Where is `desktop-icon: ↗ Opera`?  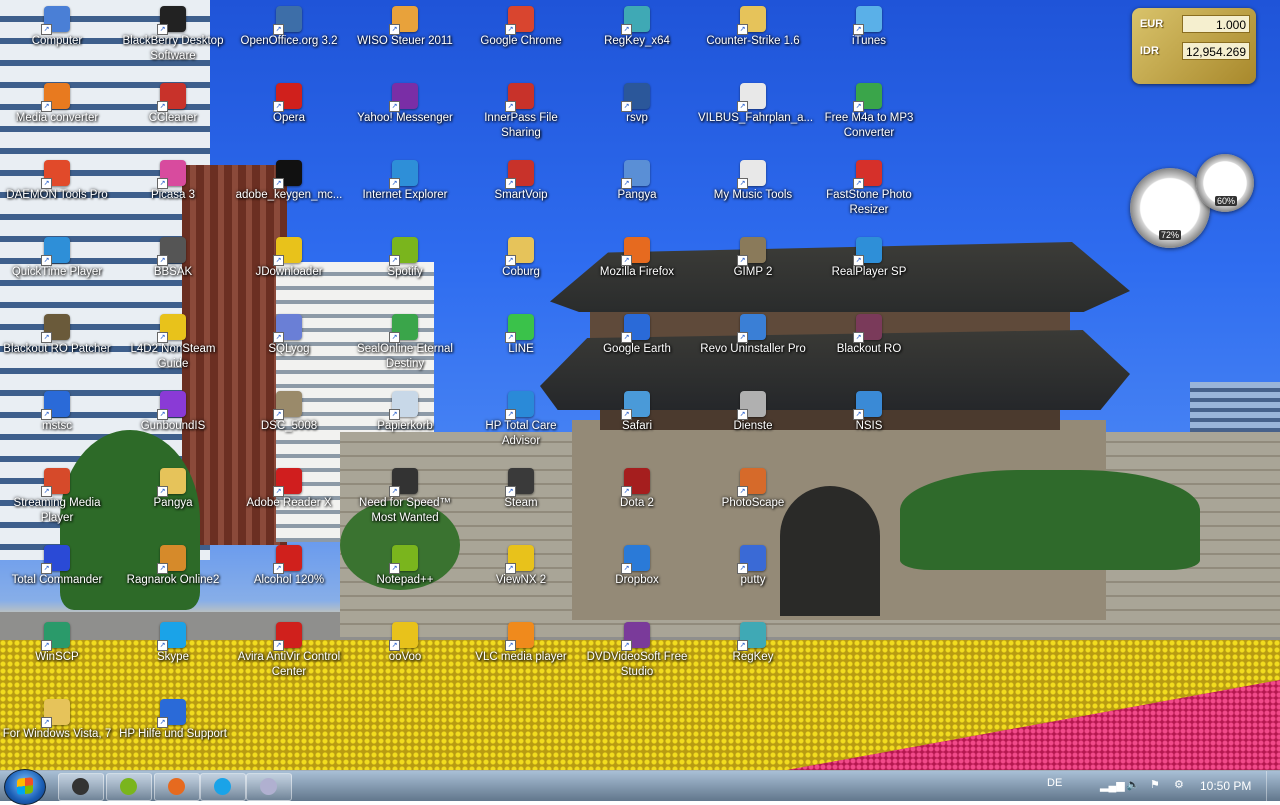 desktop-icon: ↗ Opera is located at coordinates (289, 114).